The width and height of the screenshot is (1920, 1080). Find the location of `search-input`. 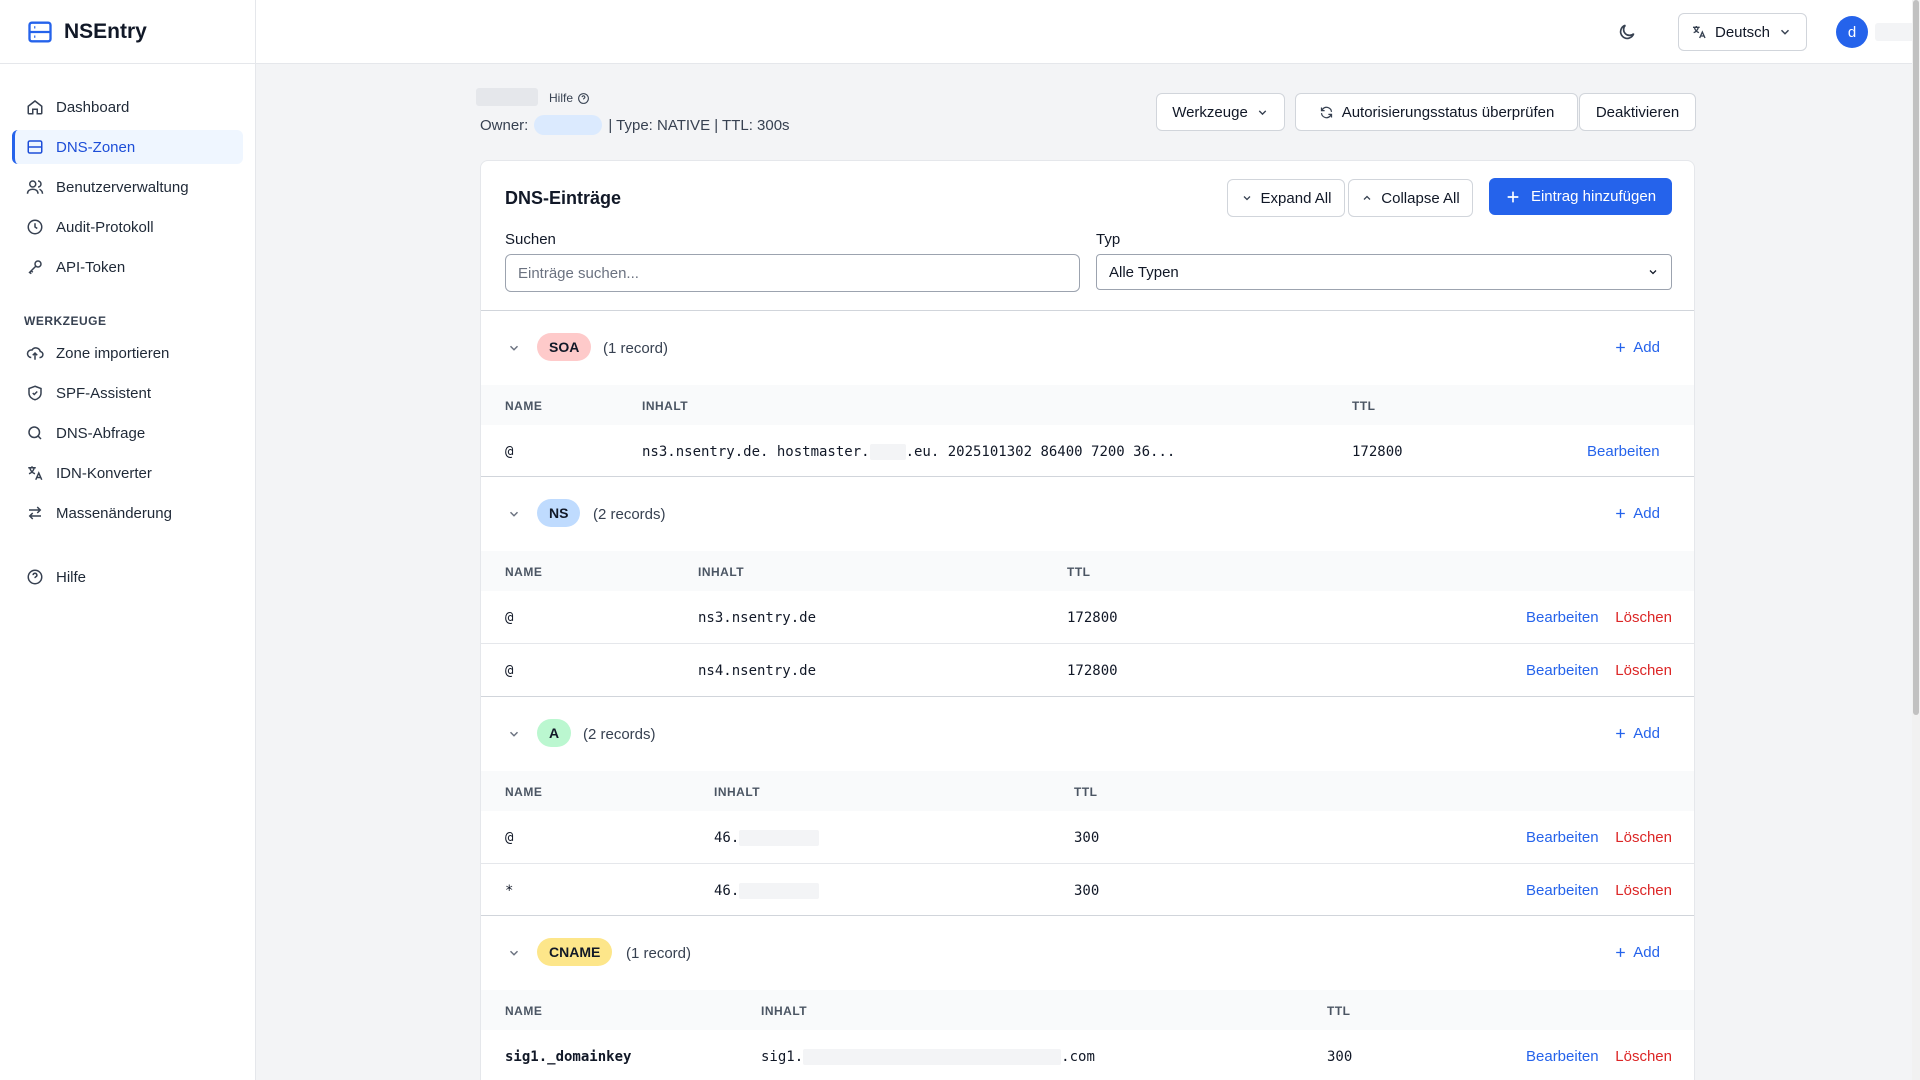

search-input is located at coordinates (792, 273).